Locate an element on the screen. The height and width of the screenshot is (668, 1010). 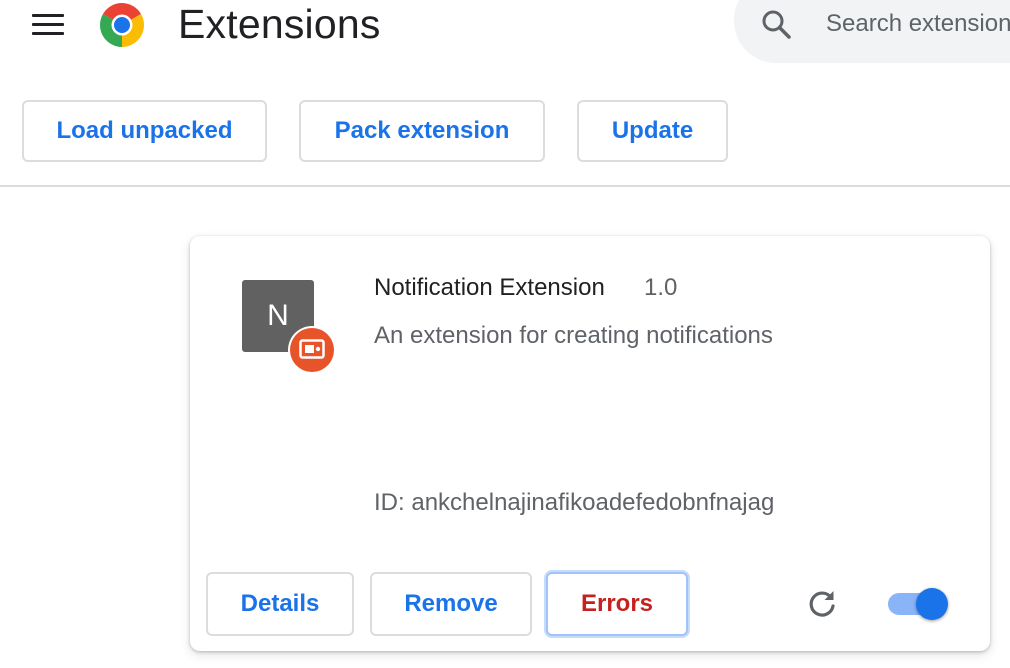
page-title: Extensions is located at coordinates (279, 24).